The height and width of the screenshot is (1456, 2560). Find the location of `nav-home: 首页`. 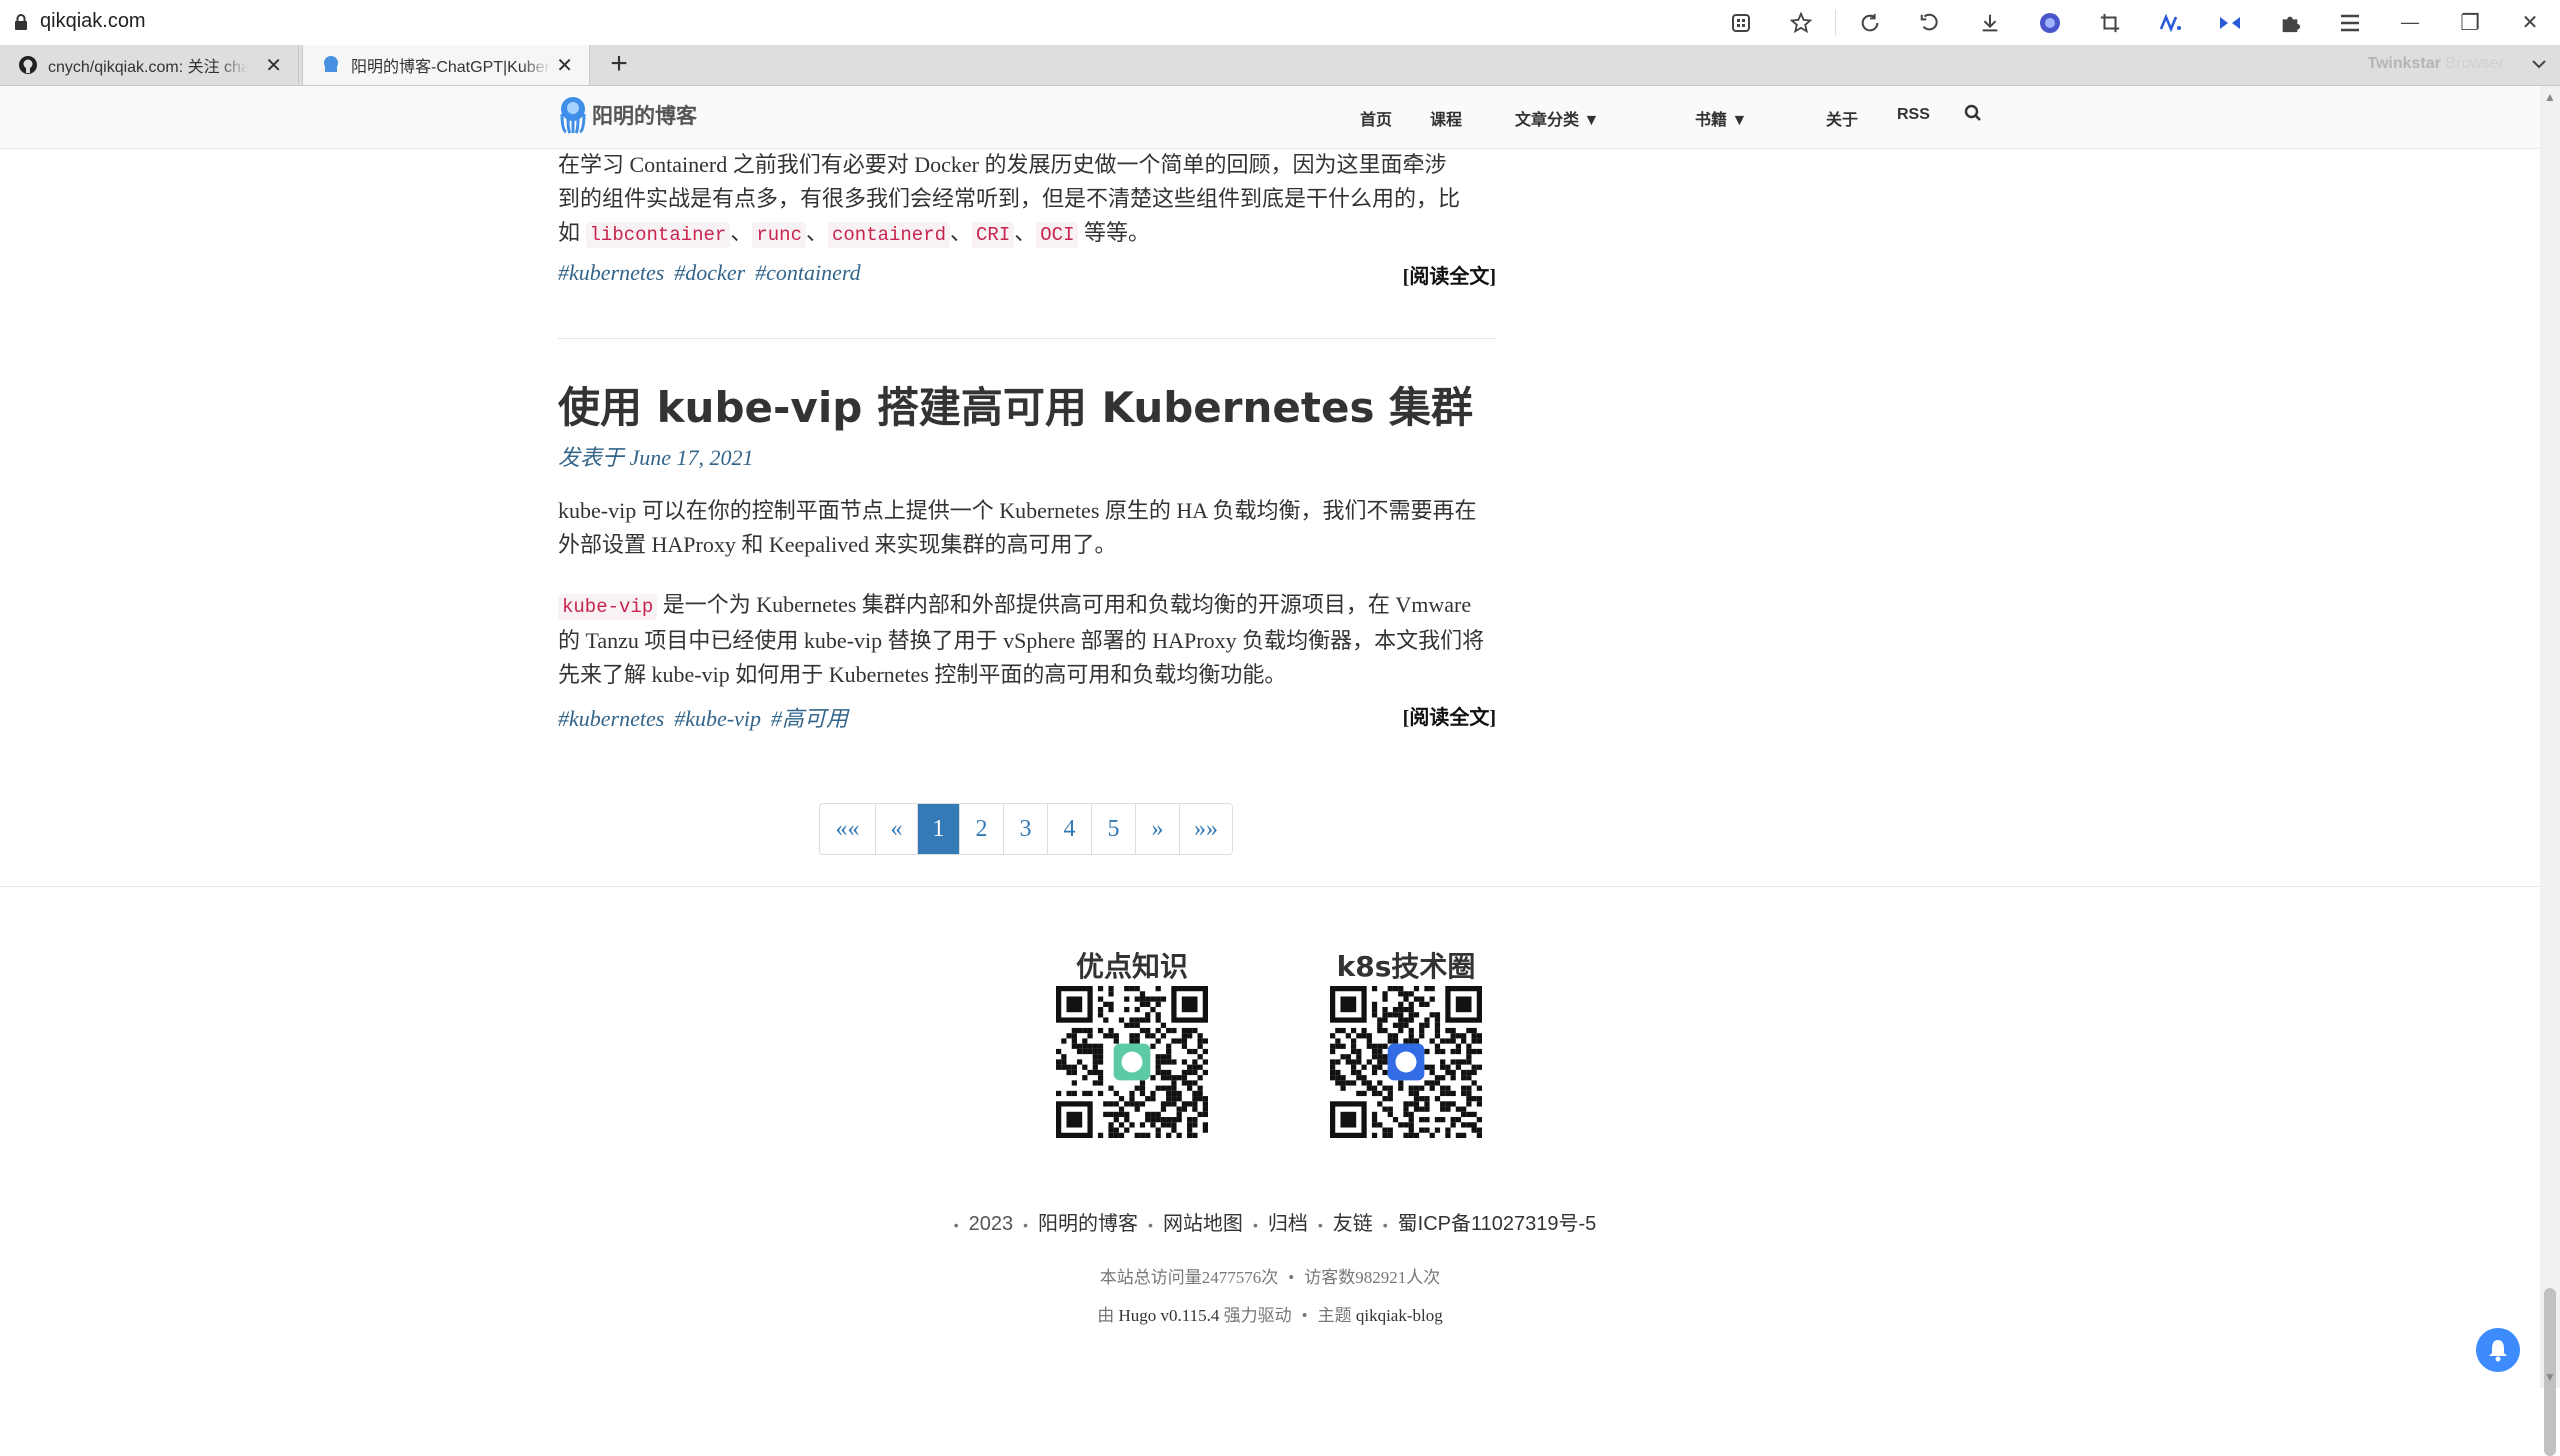

nav-home: 首页 is located at coordinates (1376, 118).